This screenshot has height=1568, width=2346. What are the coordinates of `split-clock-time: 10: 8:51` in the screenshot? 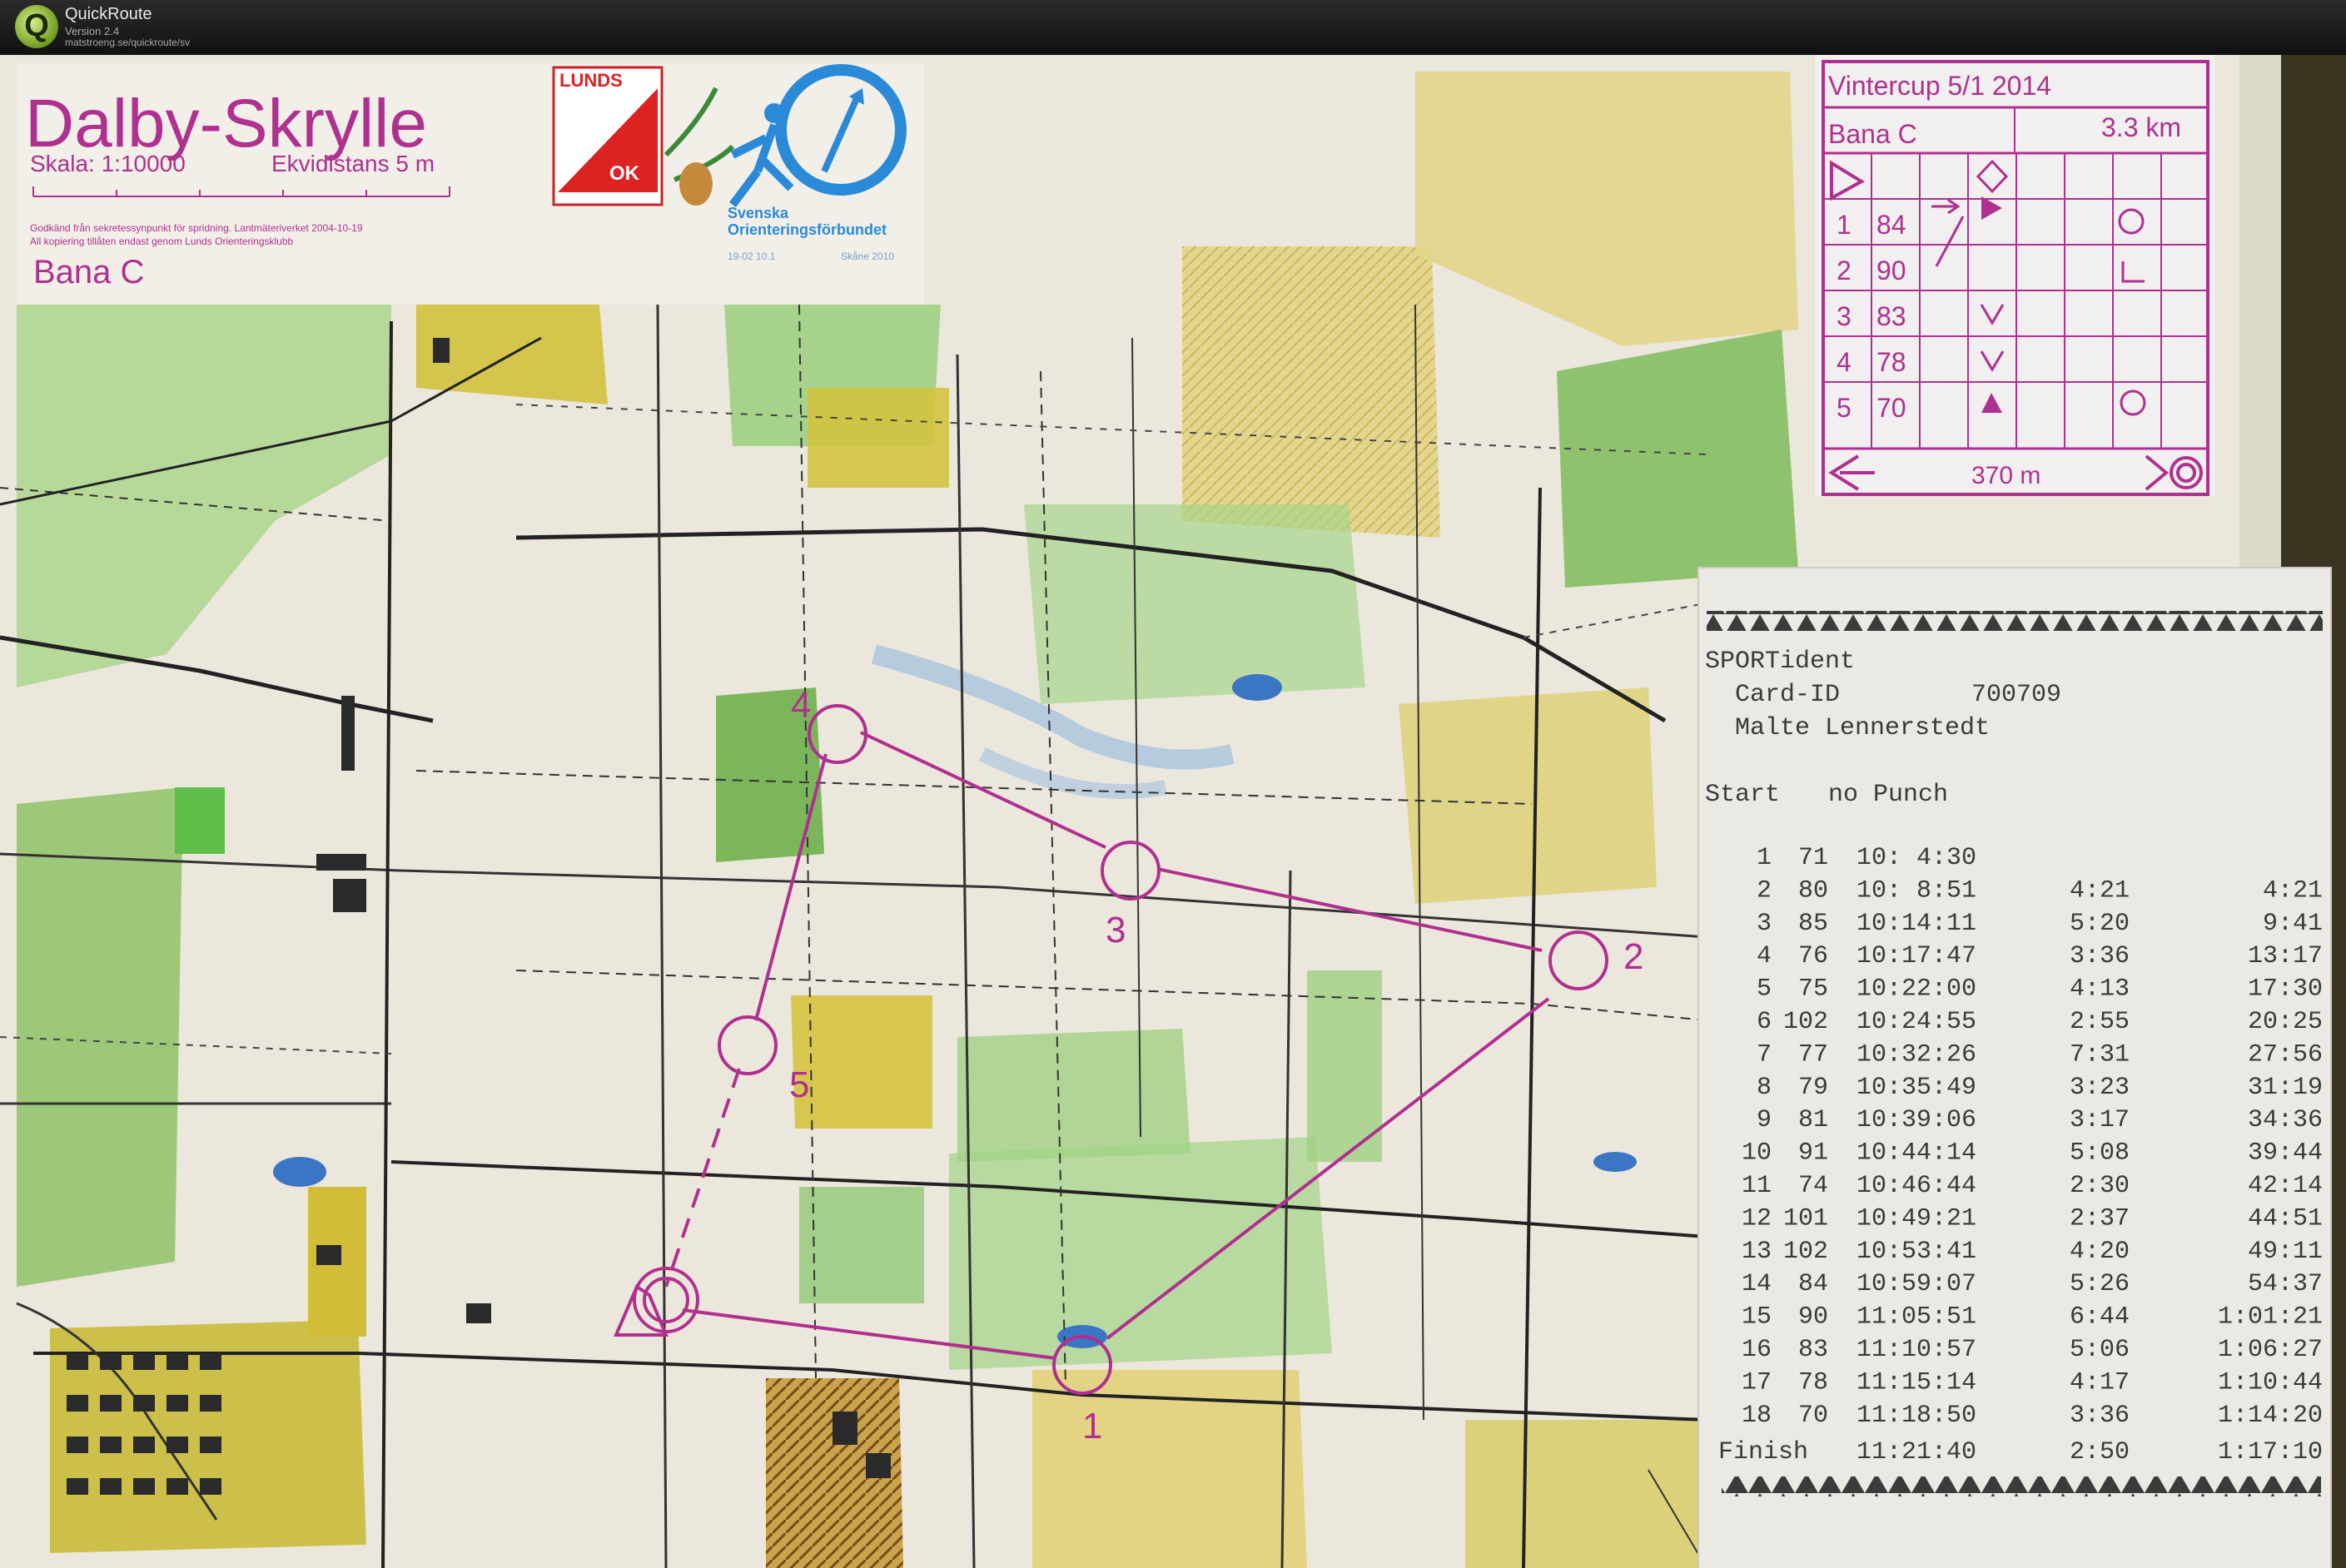 It's located at (1916, 890).